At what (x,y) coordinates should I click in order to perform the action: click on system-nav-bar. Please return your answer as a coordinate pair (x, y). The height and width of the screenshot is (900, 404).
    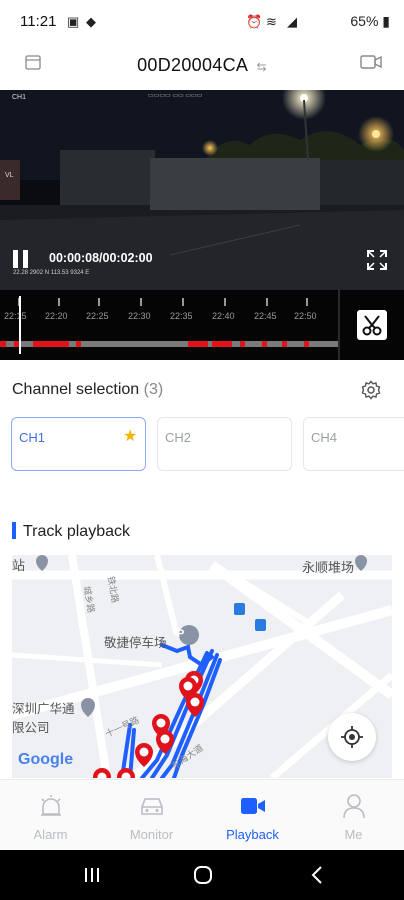
    Looking at the image, I should click on (202, 875).